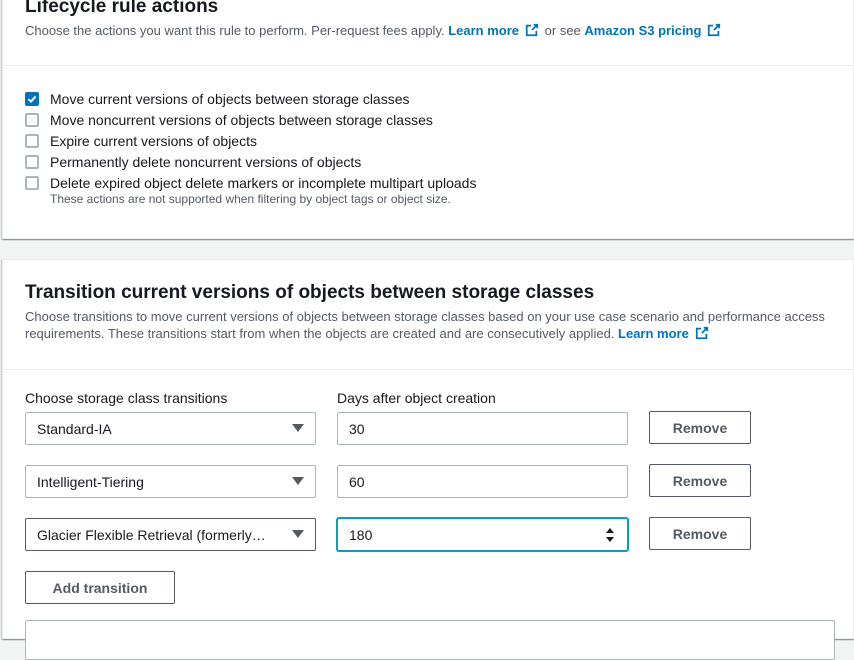 Image resolution: width=854 pixels, height=660 pixels. Describe the element at coordinates (90, 481) in the screenshot. I see `storage-class-value: Intelligent-Tiering` at that location.